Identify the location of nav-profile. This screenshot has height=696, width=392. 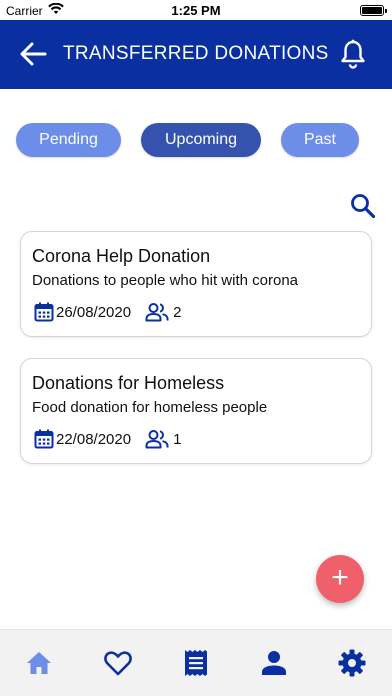
(274, 663).